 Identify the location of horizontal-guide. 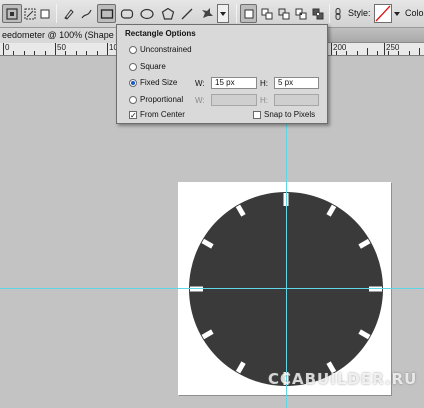
(212, 288).